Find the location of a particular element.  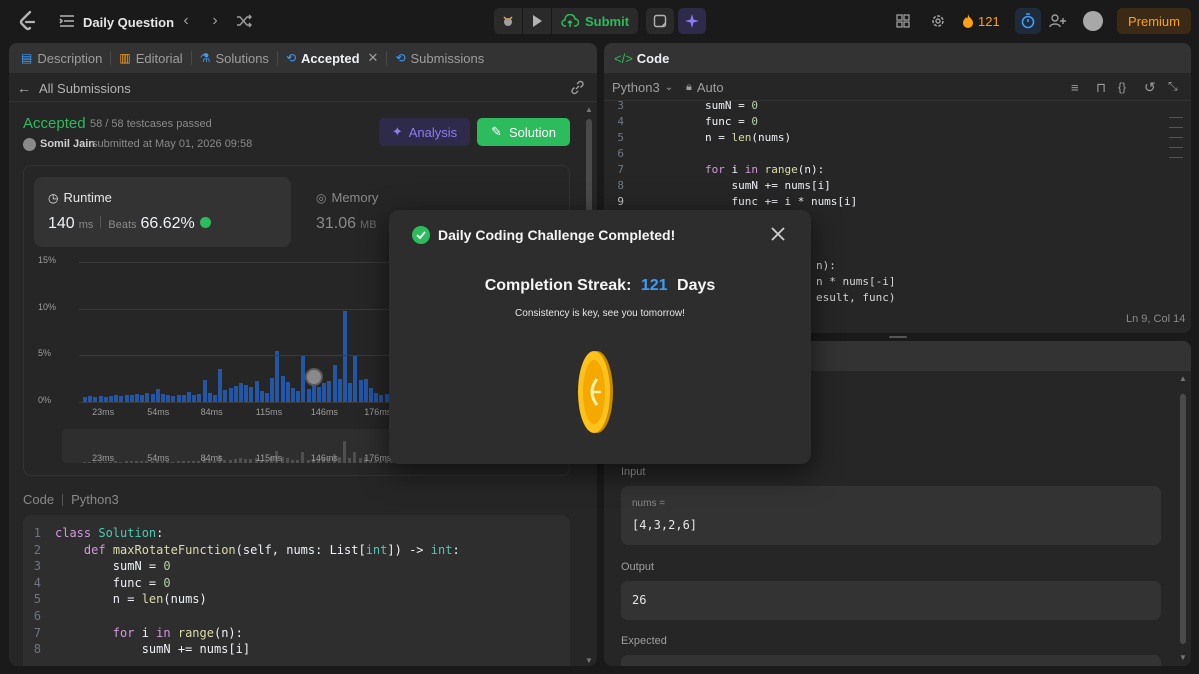

analysis-button: ✦ Analysis is located at coordinates (424, 132).